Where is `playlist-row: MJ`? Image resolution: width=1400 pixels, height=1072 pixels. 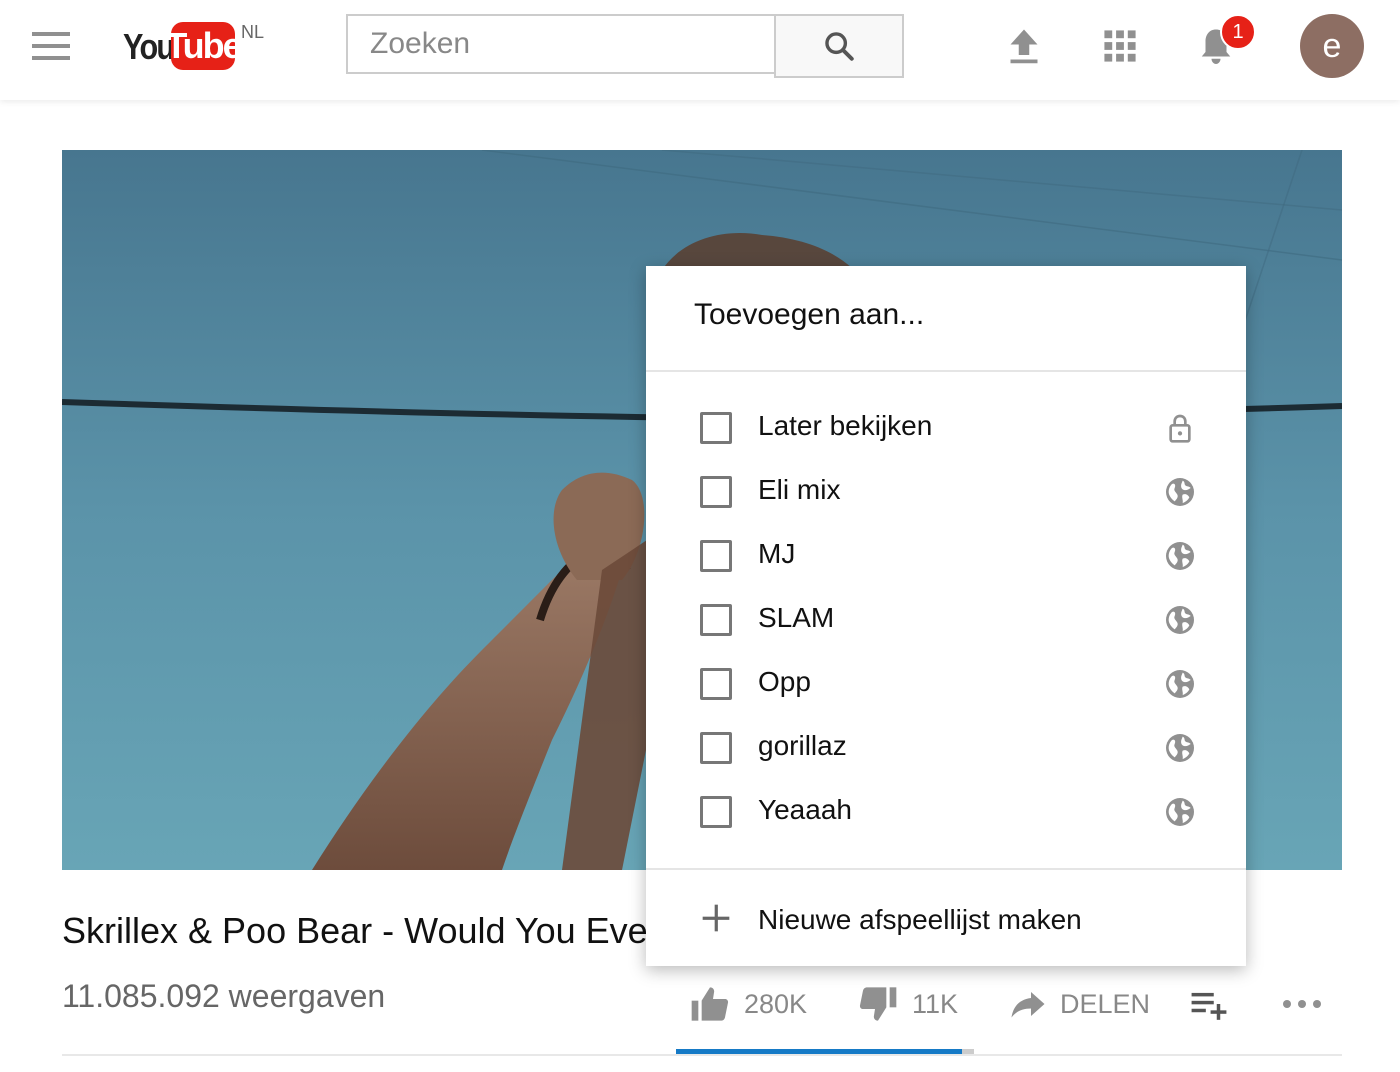 playlist-row: MJ is located at coordinates (946, 556).